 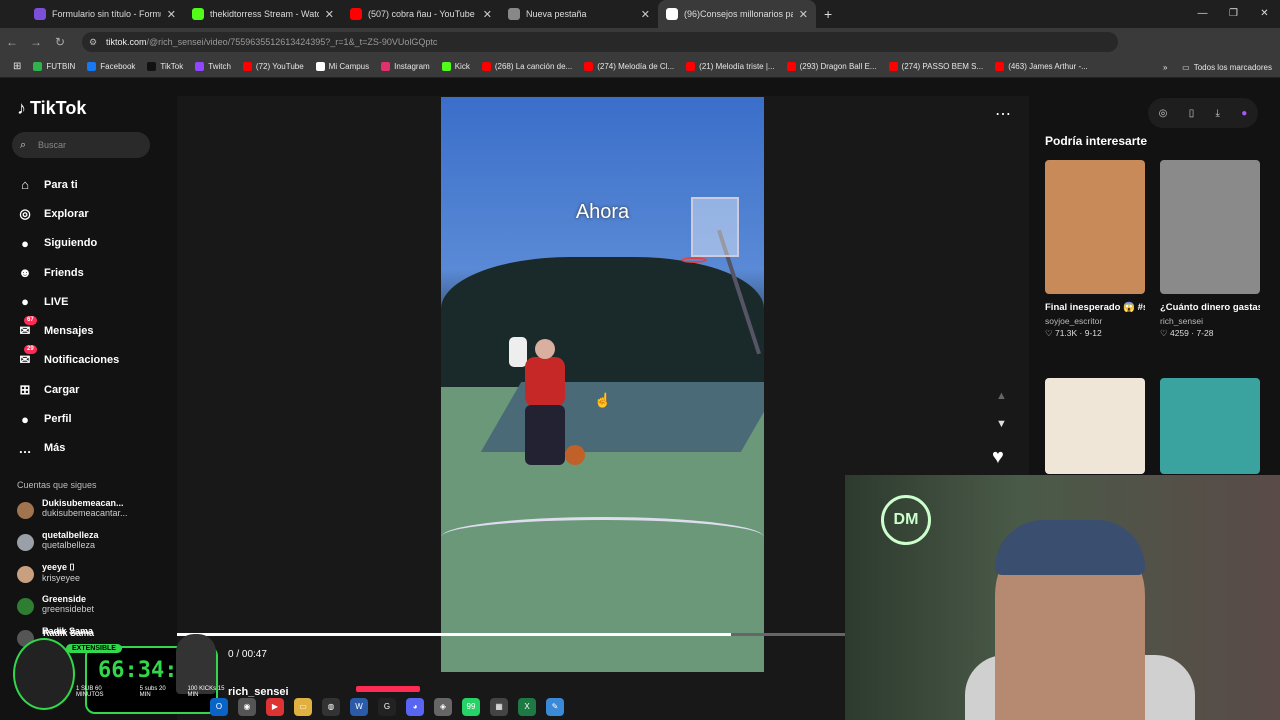 I want to click on bookmark-item: (72) YouTube, so click(x=273, y=66).